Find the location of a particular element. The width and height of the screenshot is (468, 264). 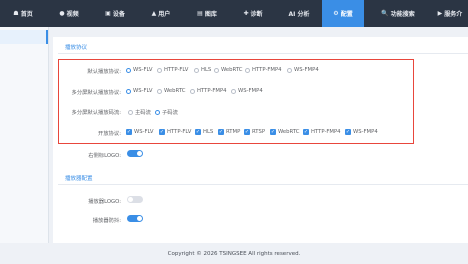

sidebar-item-selected is located at coordinates (24, 37).